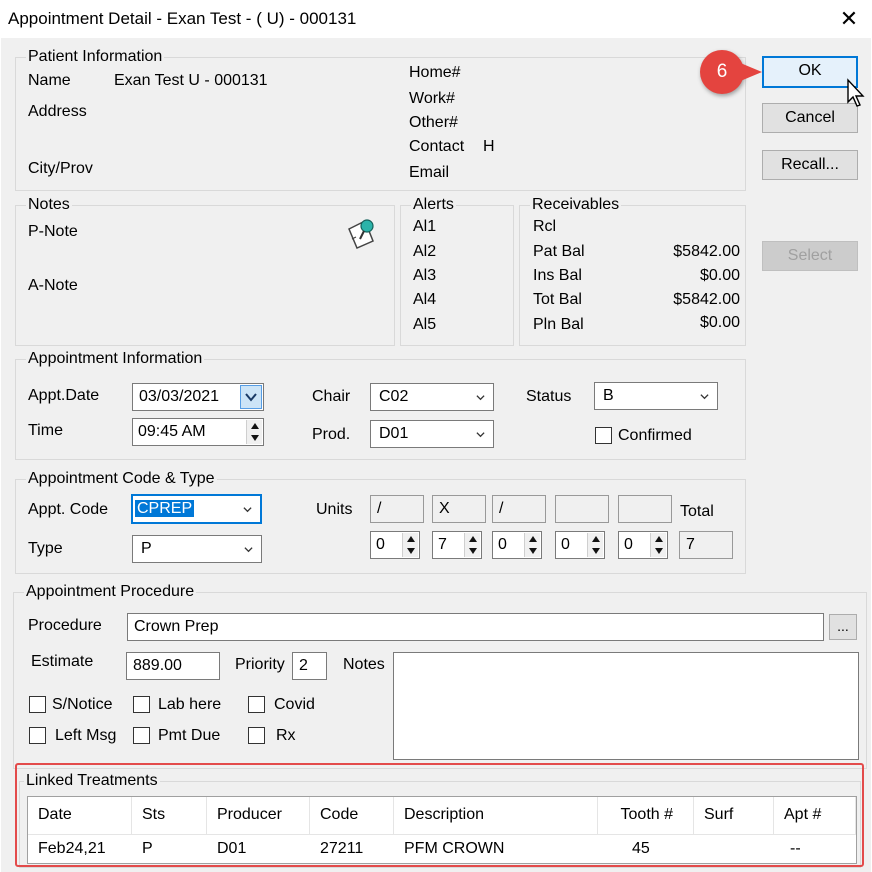  I want to click on contact-value: H, so click(489, 146).